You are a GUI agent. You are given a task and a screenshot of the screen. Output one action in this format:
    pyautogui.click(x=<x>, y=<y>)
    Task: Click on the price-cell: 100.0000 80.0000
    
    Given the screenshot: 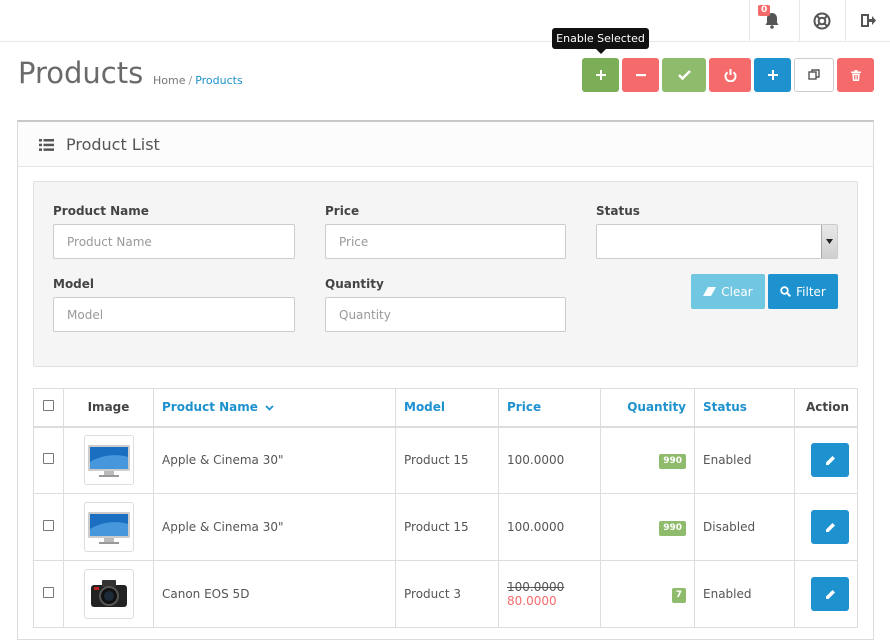 What is the action you would take?
    pyautogui.click(x=549, y=594)
    